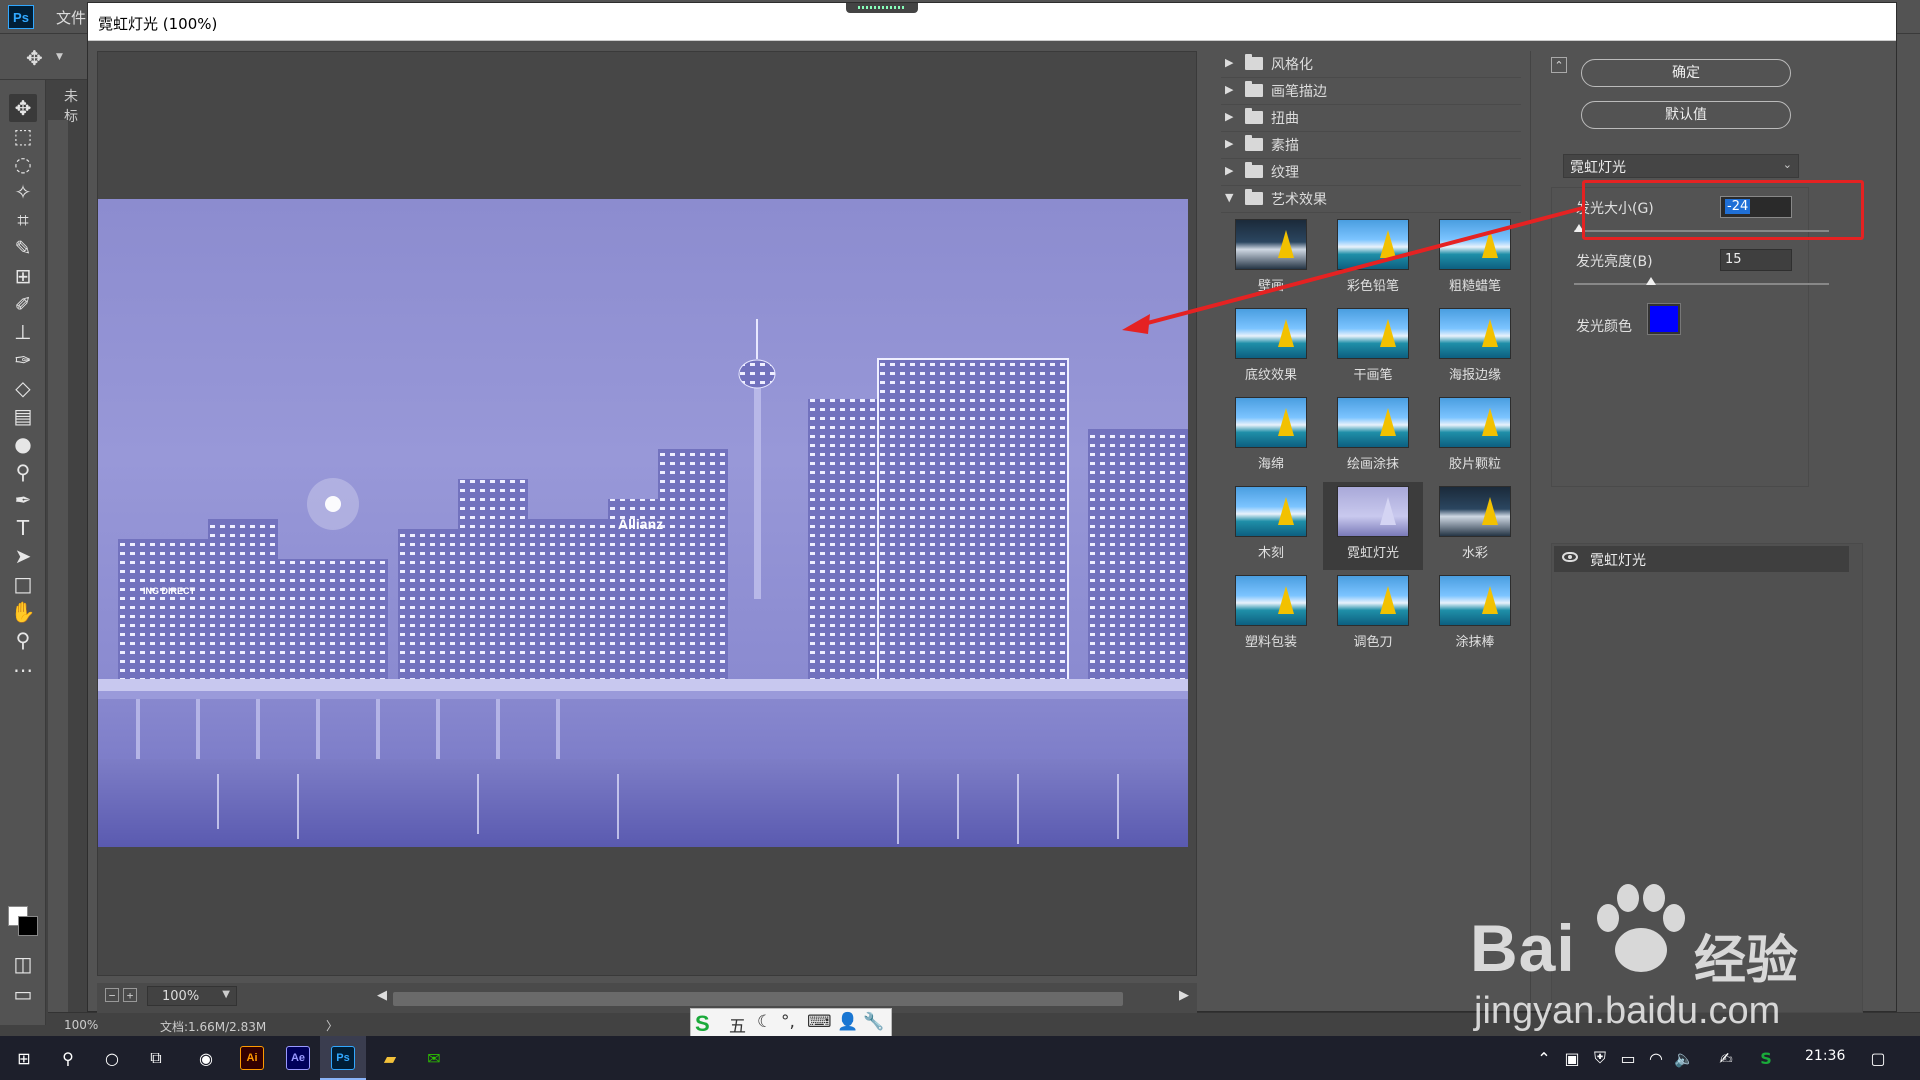 The width and height of the screenshot is (1920, 1080). I want to click on filter-thumb-cutout: 木刻, so click(1271, 526).